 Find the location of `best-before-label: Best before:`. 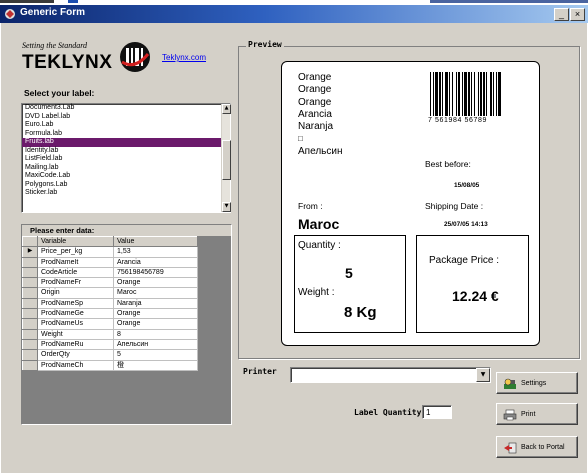

best-before-label: Best before: is located at coordinates (448, 164).